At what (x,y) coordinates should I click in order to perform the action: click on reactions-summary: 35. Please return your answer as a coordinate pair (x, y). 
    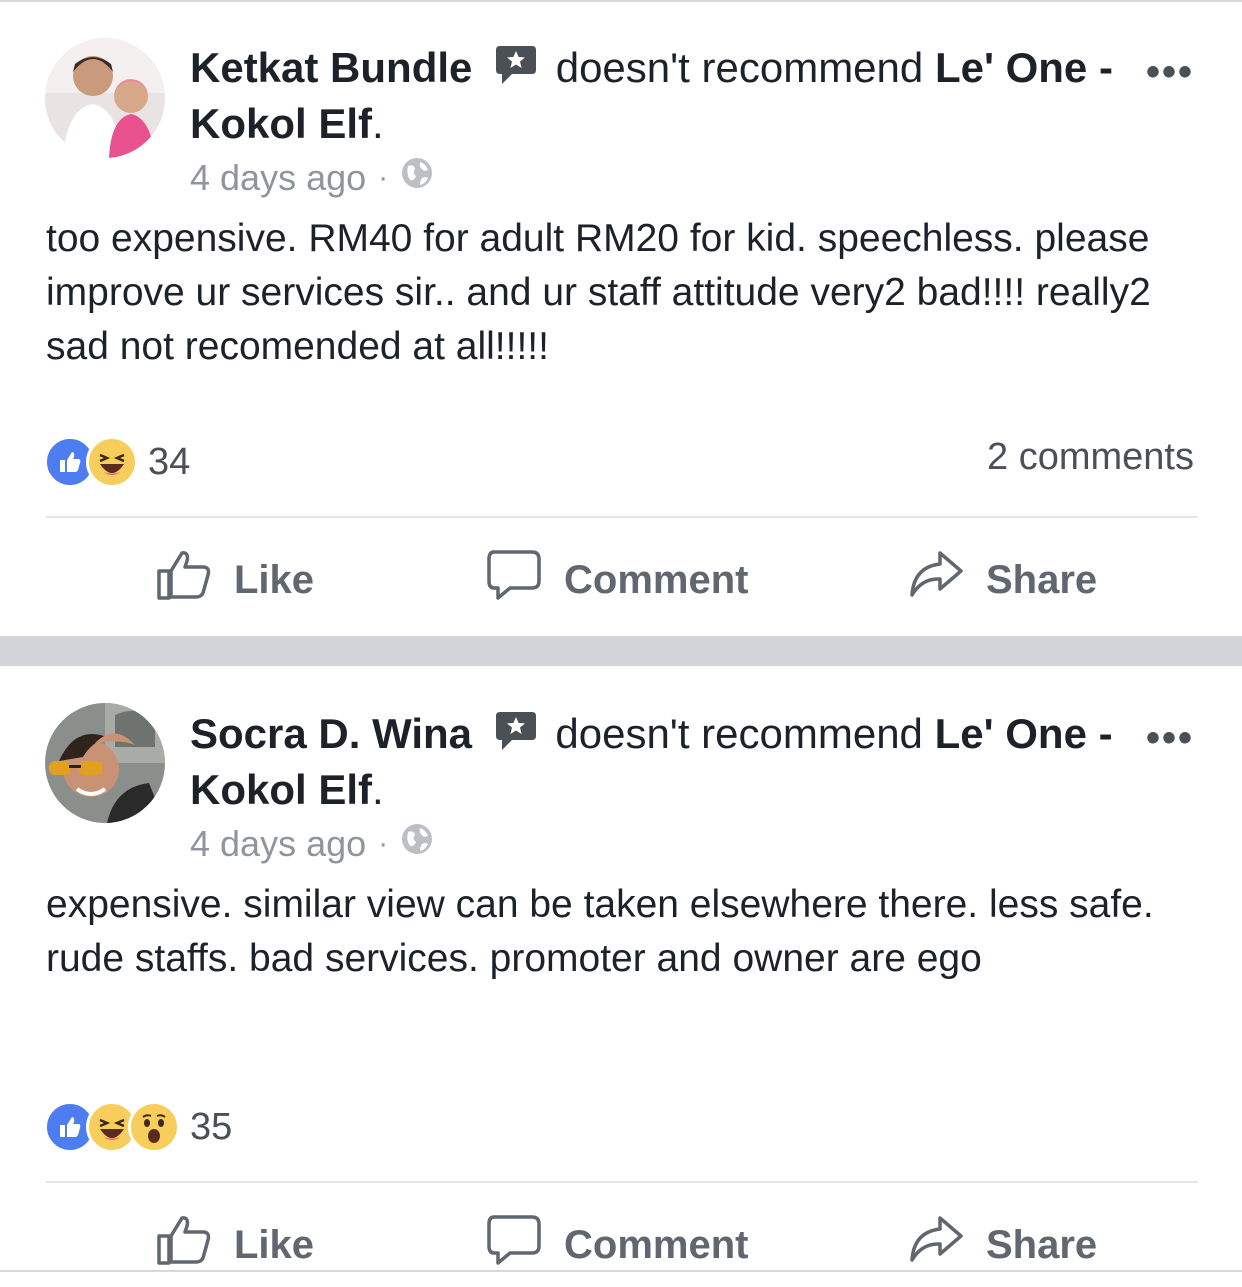
    Looking at the image, I should click on (138, 1127).